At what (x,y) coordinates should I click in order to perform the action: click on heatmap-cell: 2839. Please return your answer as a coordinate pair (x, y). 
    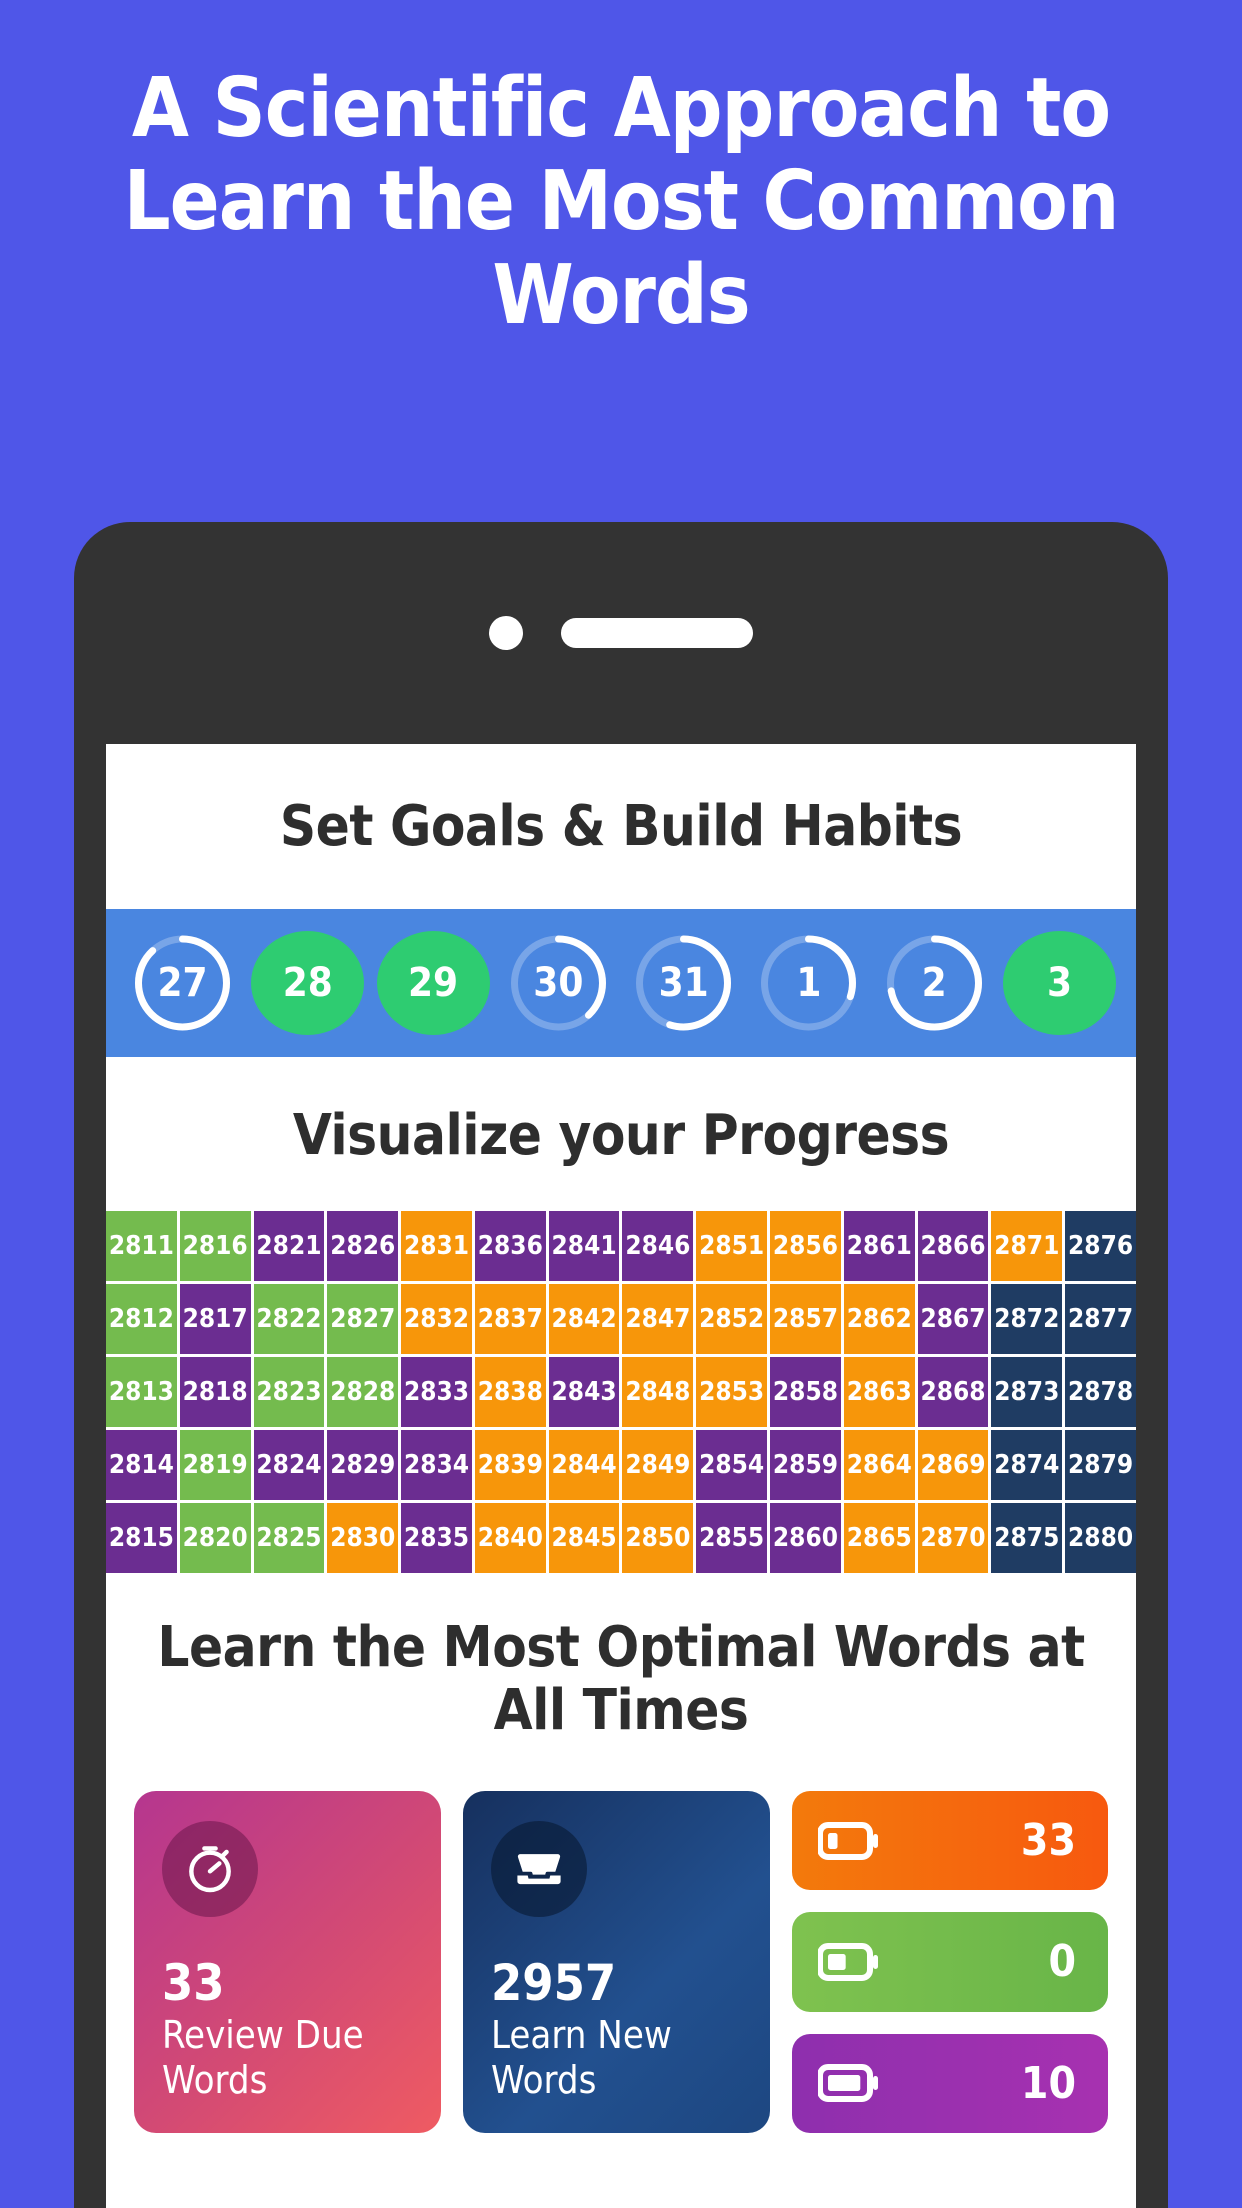
    Looking at the image, I should click on (510, 1465).